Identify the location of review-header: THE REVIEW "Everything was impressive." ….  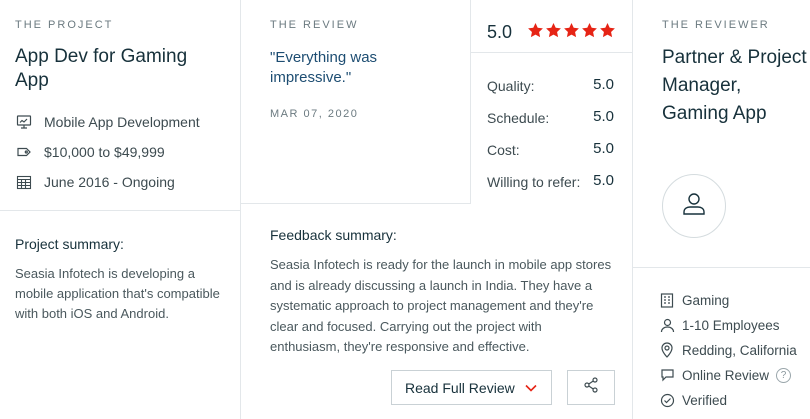
(355, 102).